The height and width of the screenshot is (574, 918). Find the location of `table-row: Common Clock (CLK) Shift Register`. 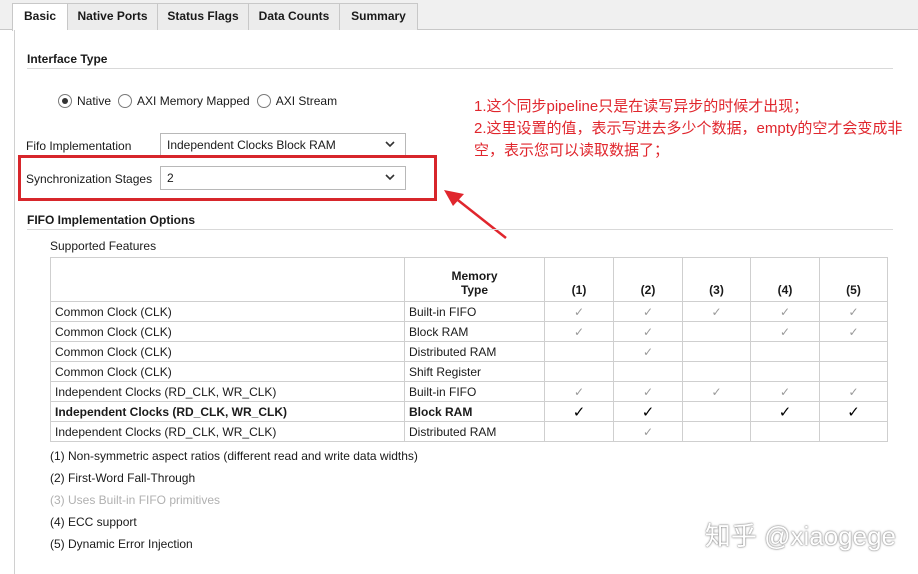

table-row: Common Clock (CLK) Shift Register is located at coordinates (469, 371).